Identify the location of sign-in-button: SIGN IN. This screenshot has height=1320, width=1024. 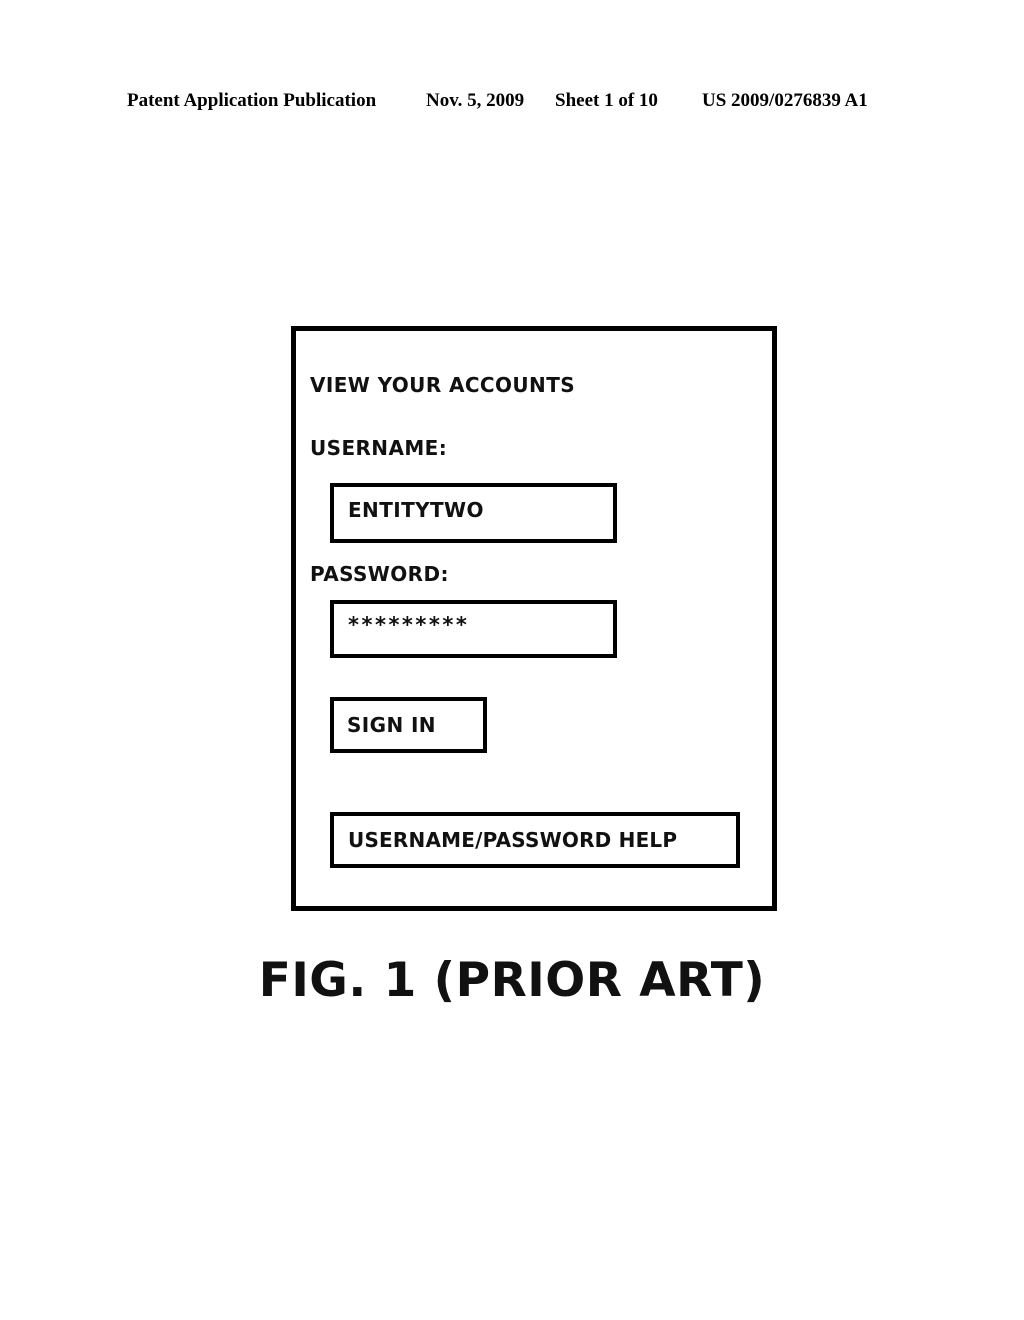
(408, 725).